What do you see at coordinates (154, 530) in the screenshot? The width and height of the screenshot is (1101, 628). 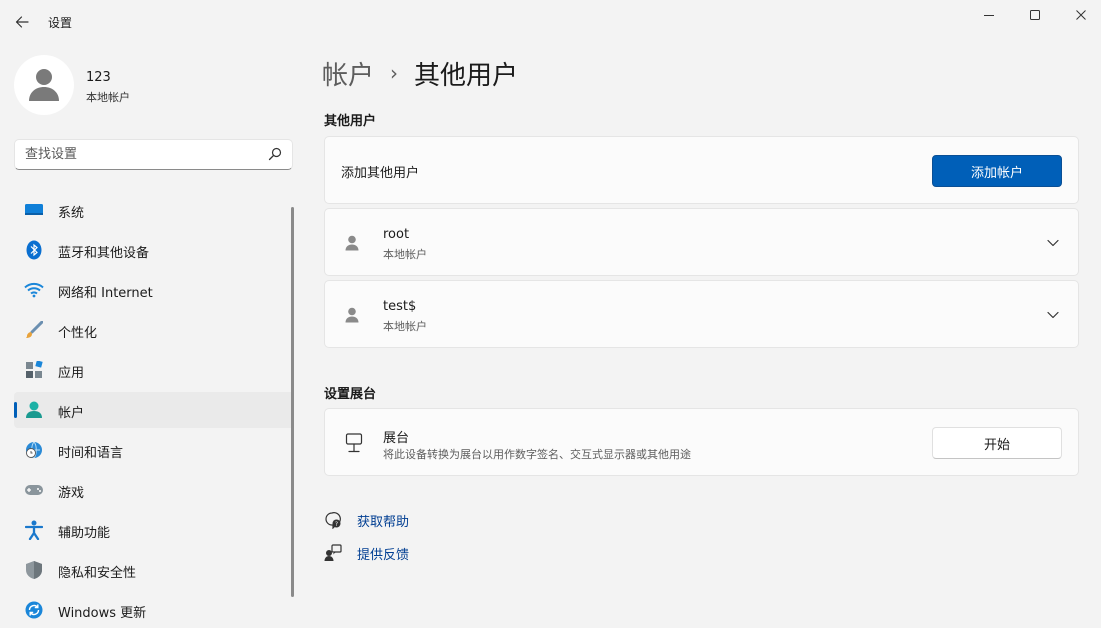 I see `sidebar-item-accessibility: 辅助功能` at bounding box center [154, 530].